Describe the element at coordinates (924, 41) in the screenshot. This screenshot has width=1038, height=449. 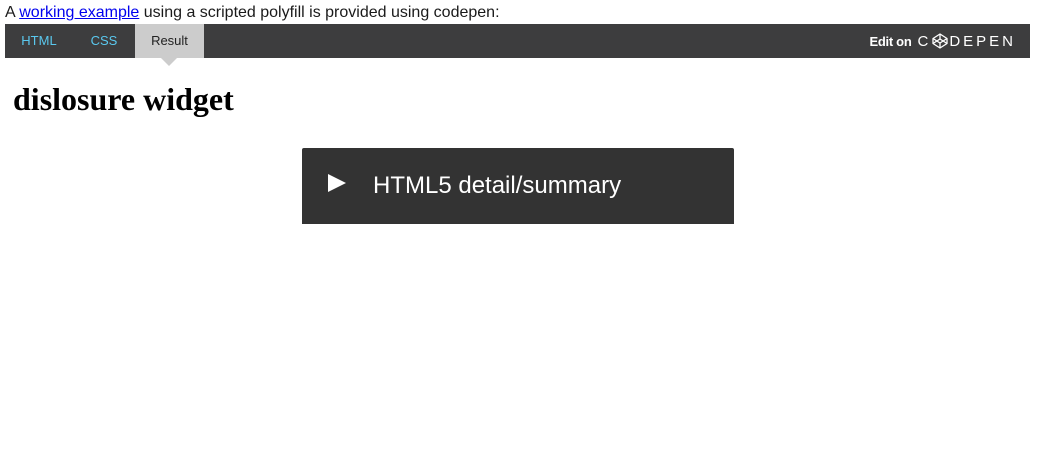
I see `codepen-logo-letter-c: C` at that location.